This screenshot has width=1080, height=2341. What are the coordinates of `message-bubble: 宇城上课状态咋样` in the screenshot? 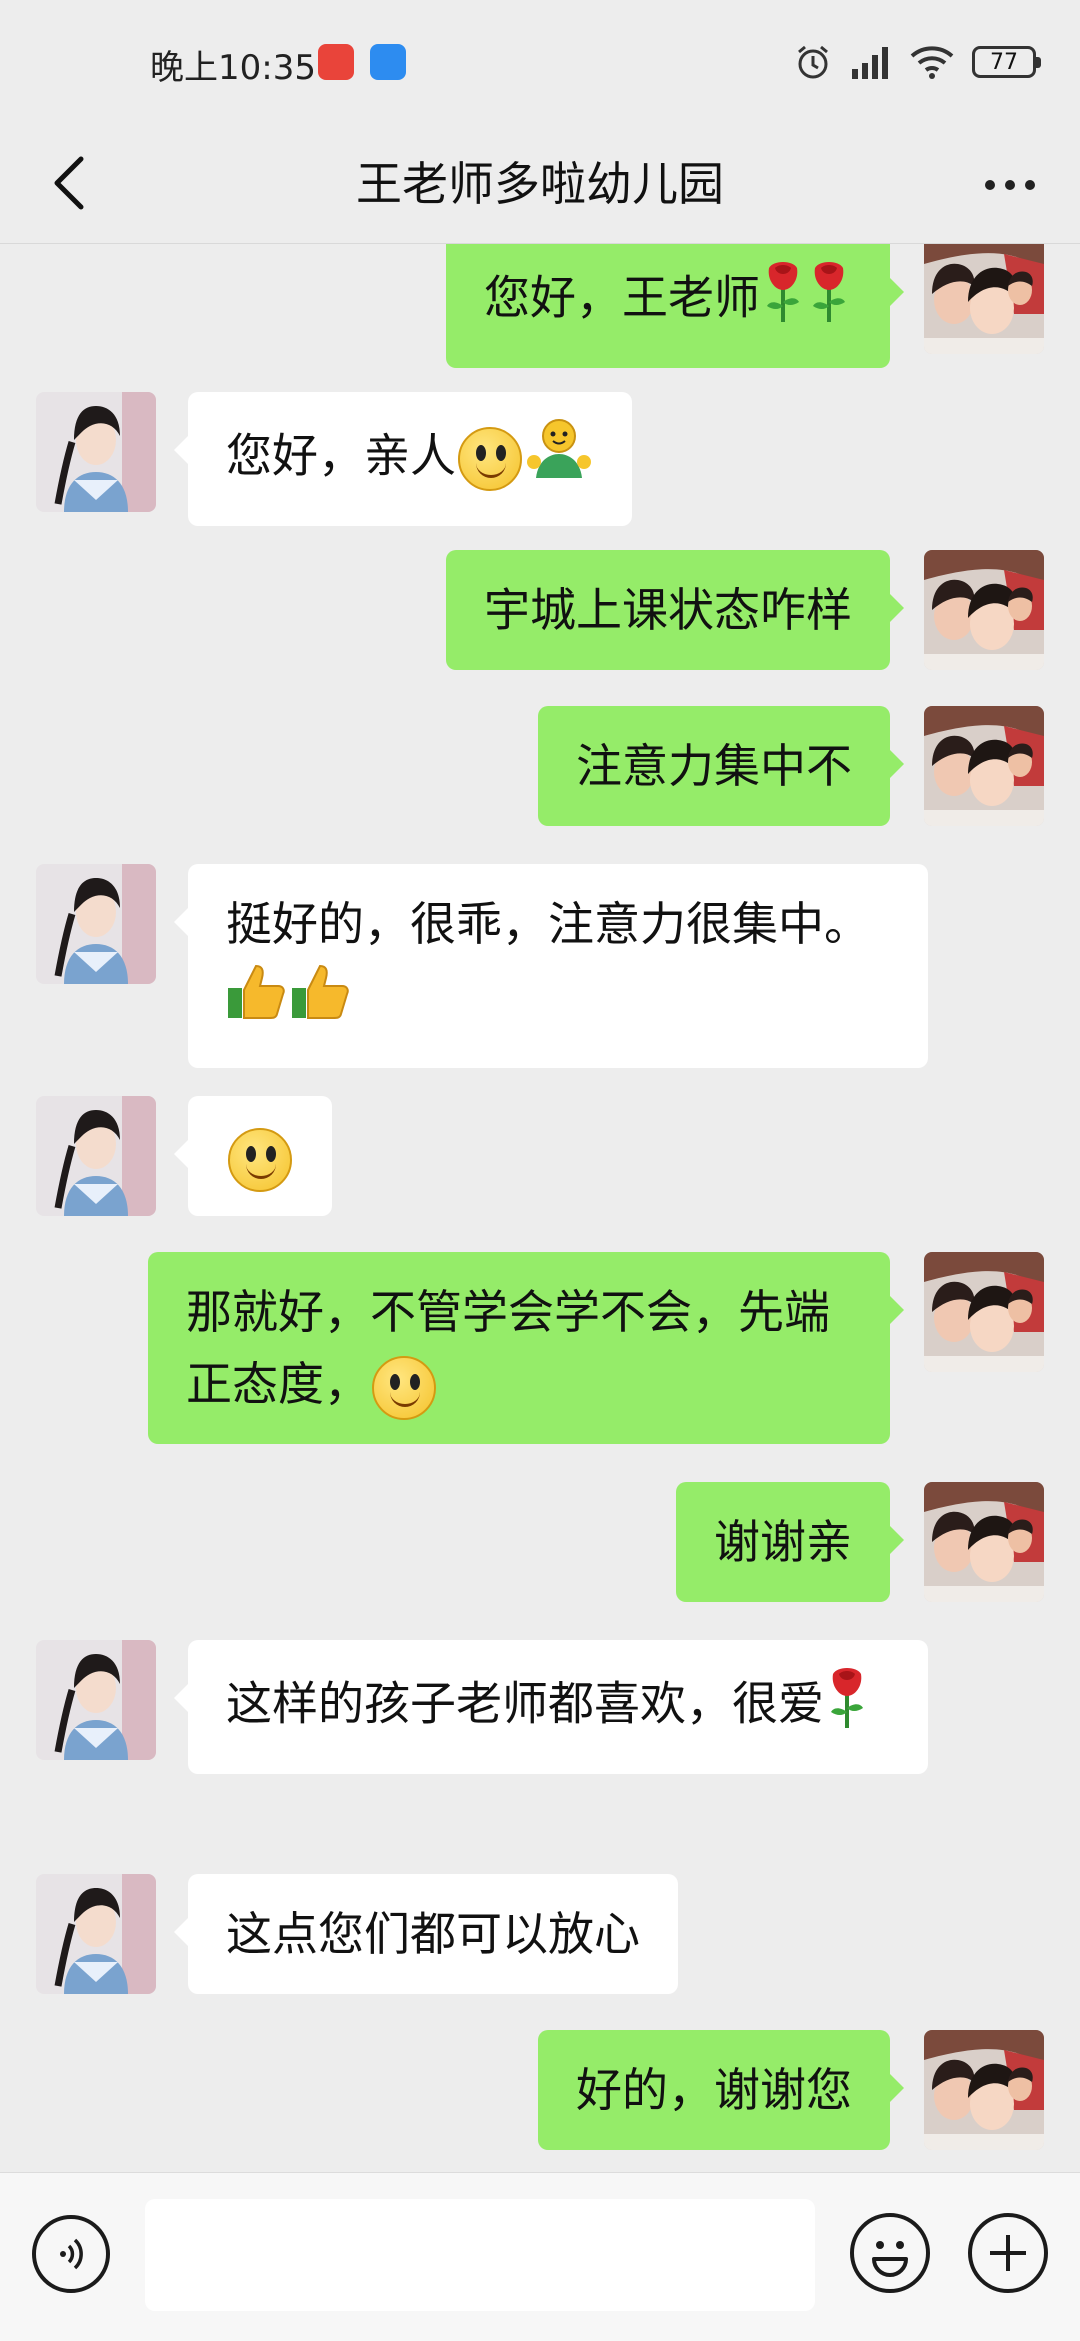 It's located at (675, 610).